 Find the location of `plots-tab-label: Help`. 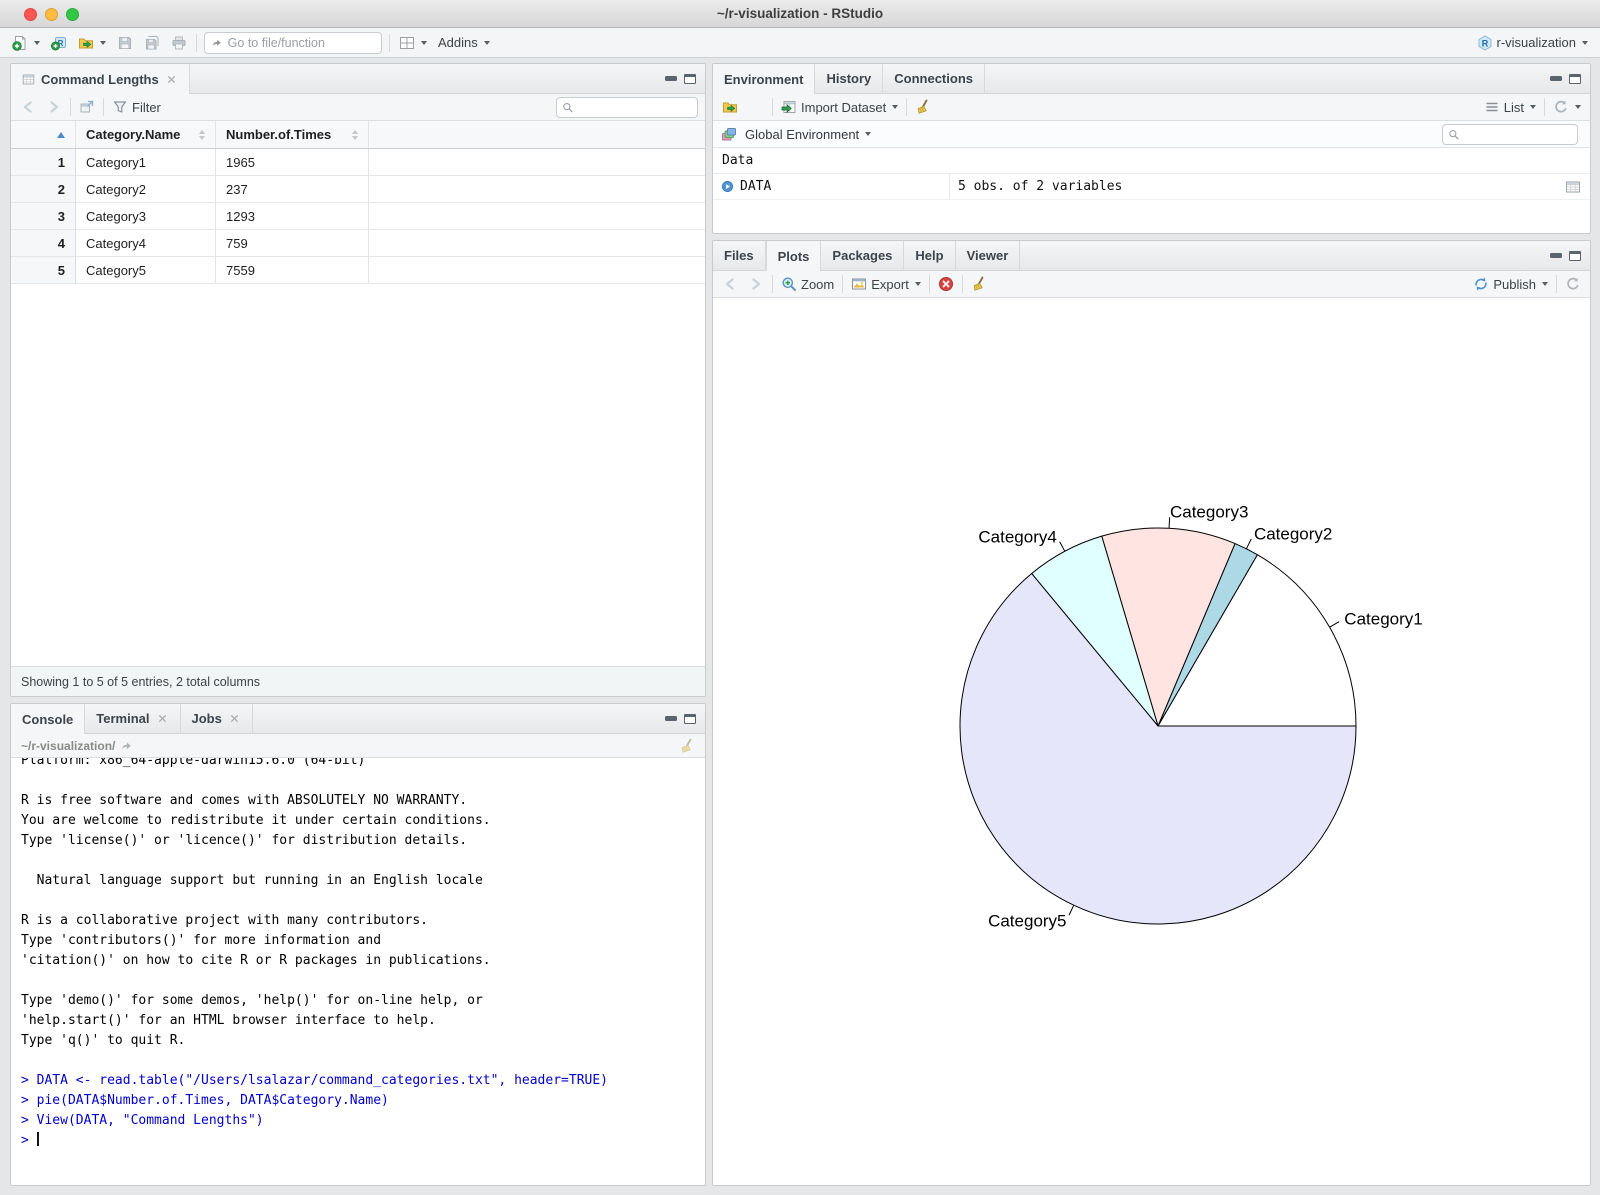

plots-tab-label: Help is located at coordinates (929, 255).